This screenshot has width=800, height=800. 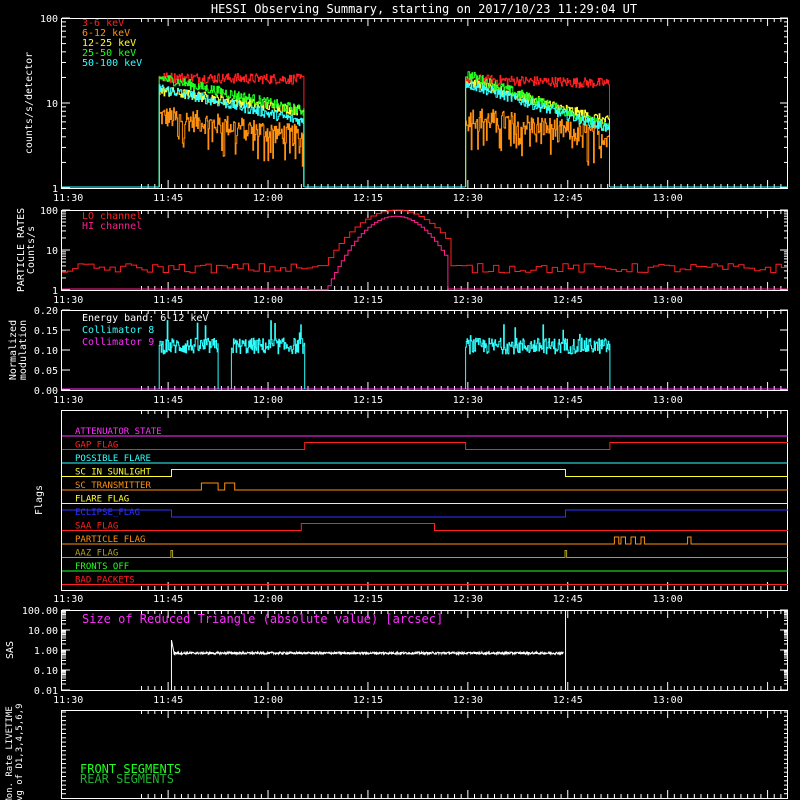 What do you see at coordinates (43, 631) in the screenshot?
I see `y-tick-label: 10.00` at bounding box center [43, 631].